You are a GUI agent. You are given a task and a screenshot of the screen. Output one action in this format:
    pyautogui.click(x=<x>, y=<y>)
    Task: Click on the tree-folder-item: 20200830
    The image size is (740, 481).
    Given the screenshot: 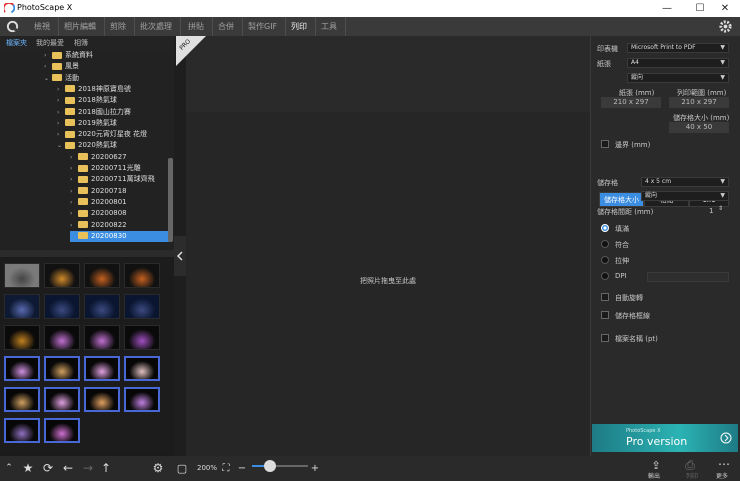 What is the action you would take?
    pyautogui.click(x=119, y=236)
    